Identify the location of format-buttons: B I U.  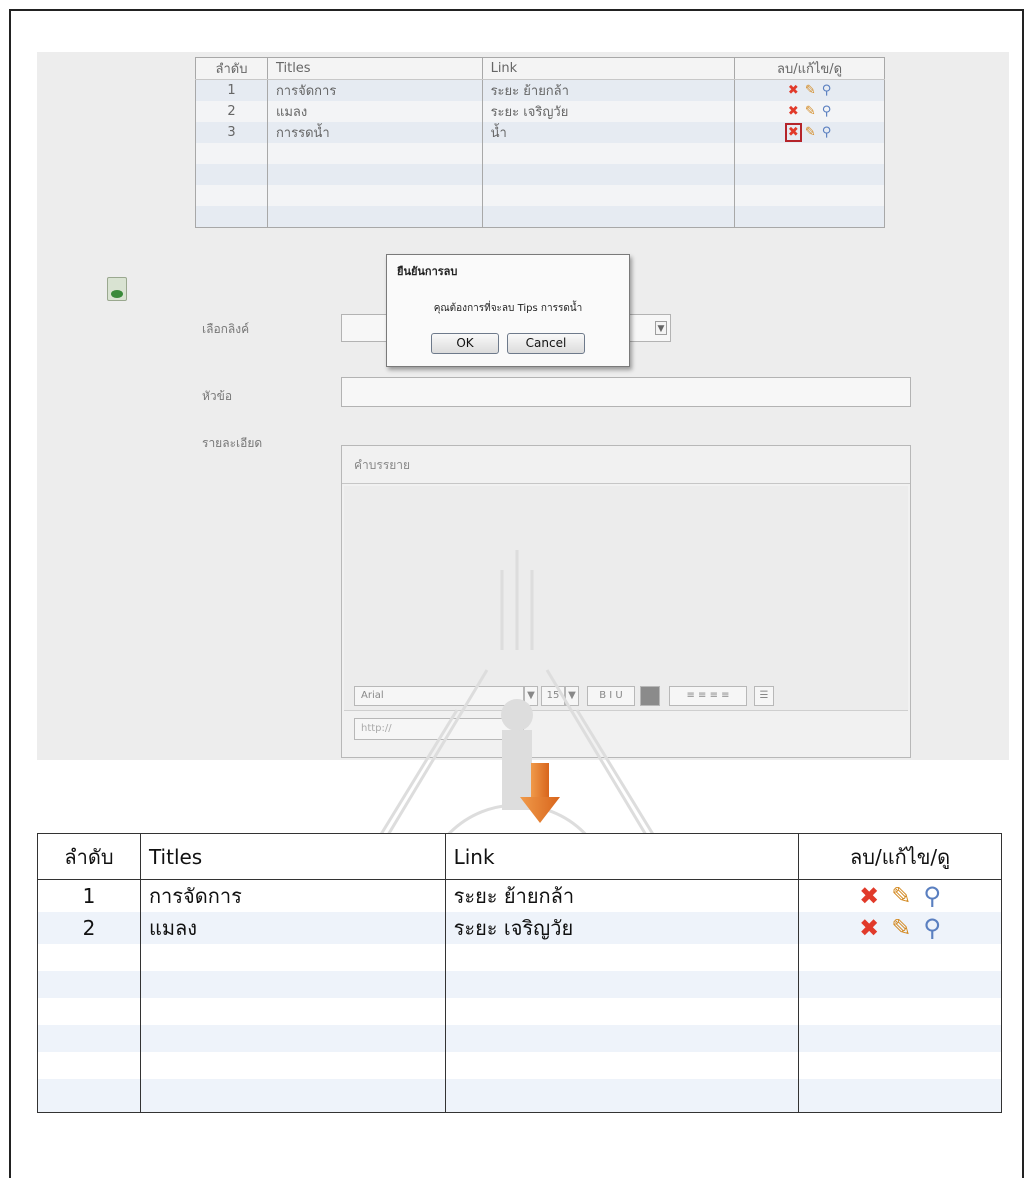
(611, 696).